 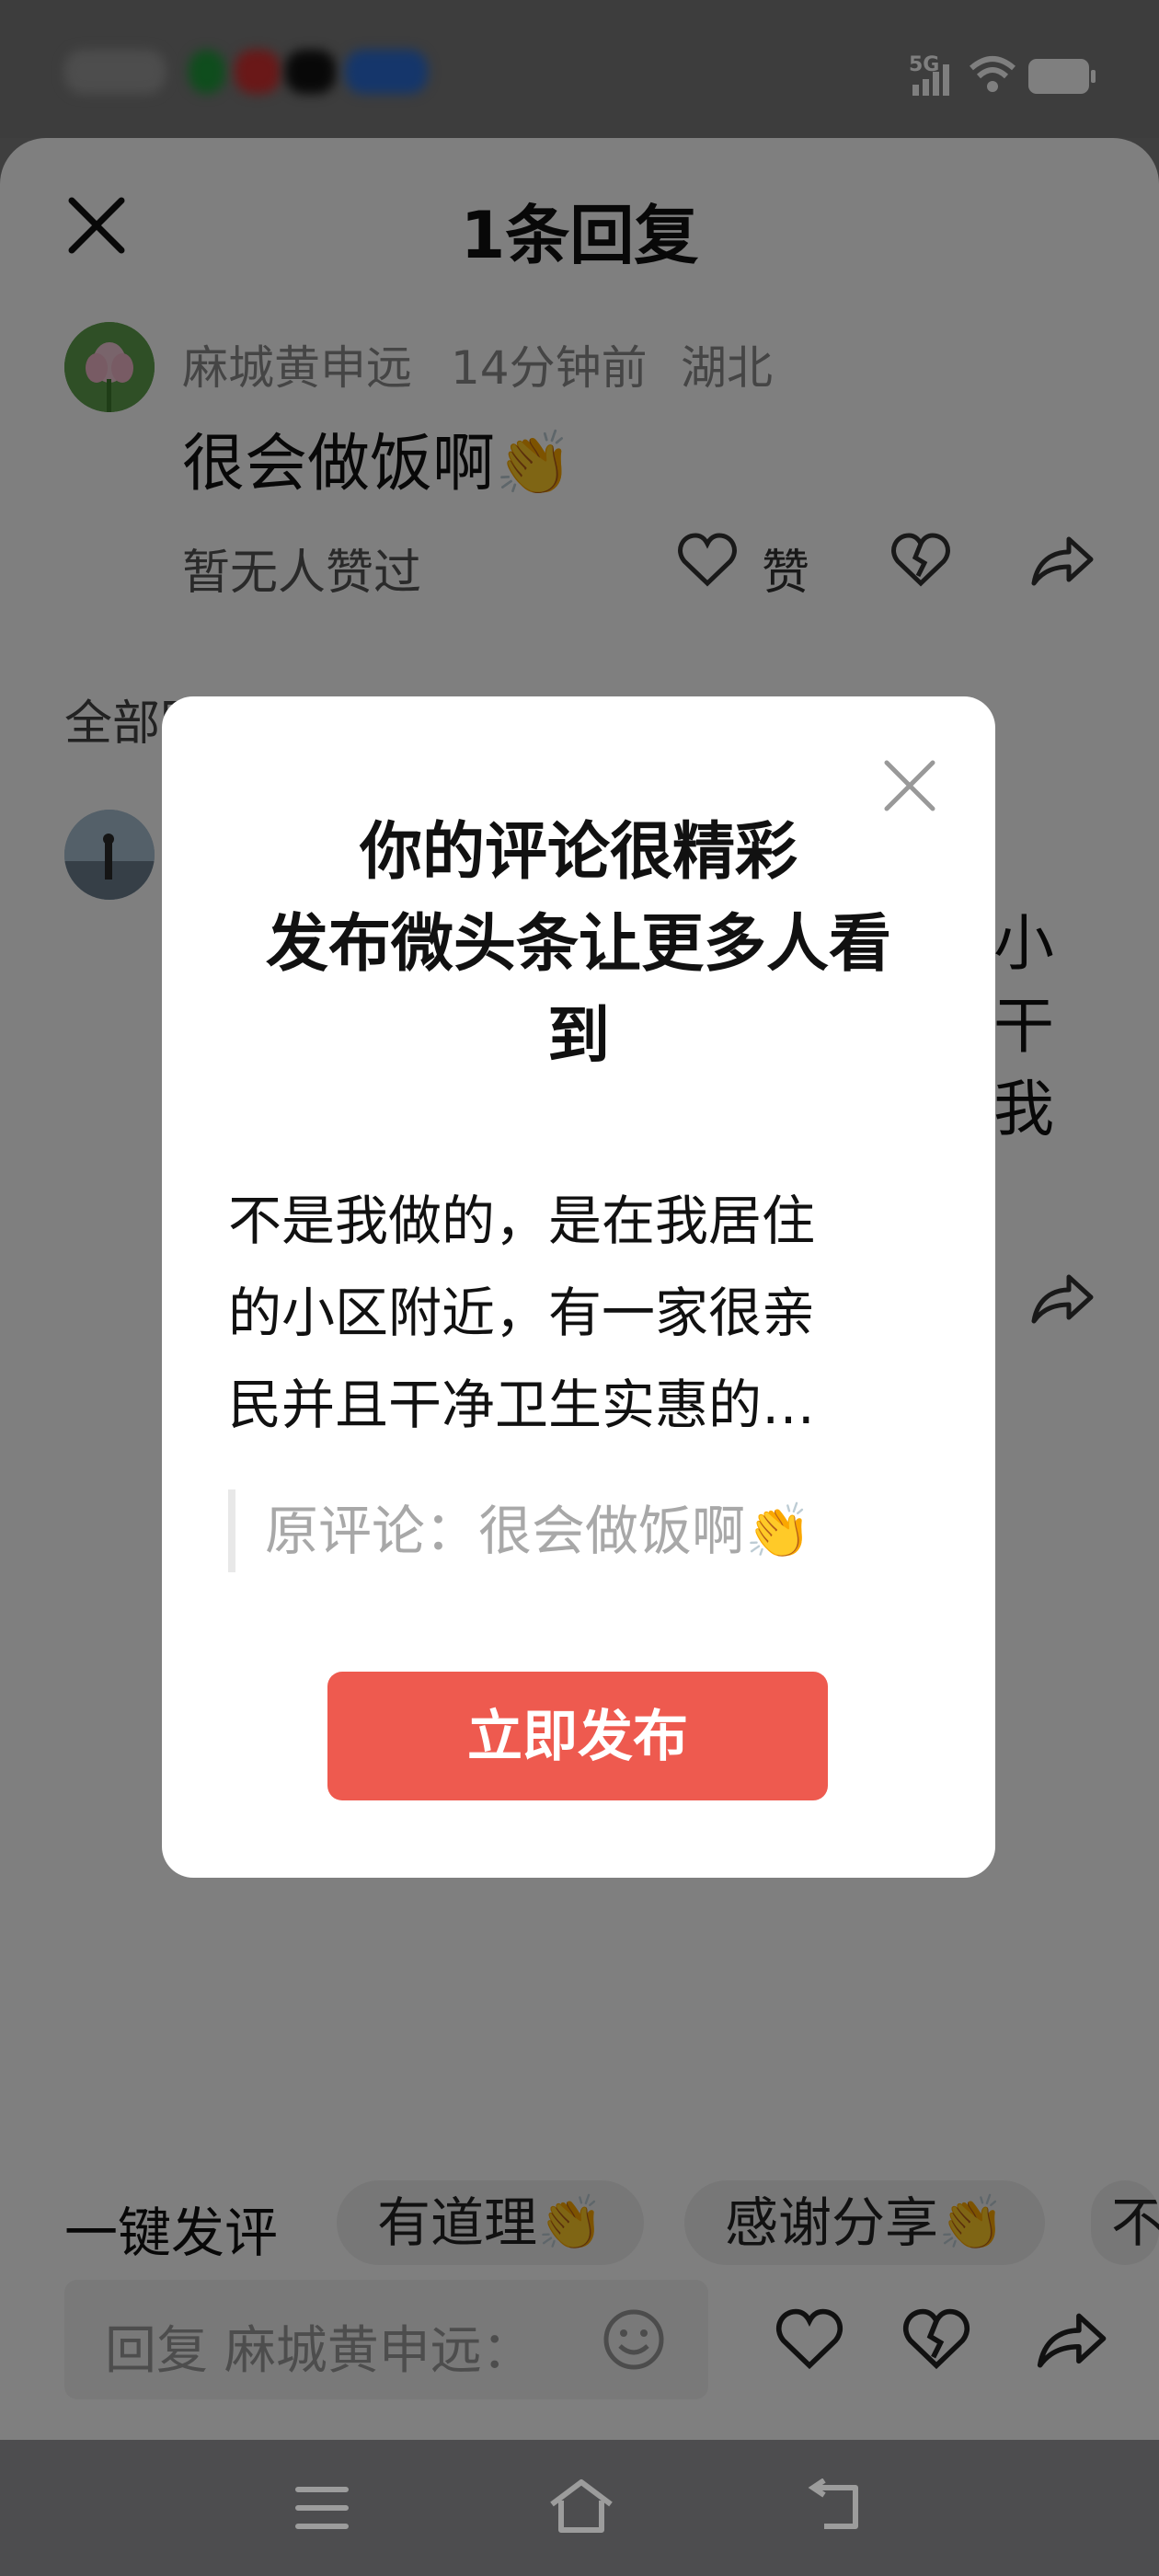 I want to click on publish-button: 立即发布, so click(x=577, y=1736).